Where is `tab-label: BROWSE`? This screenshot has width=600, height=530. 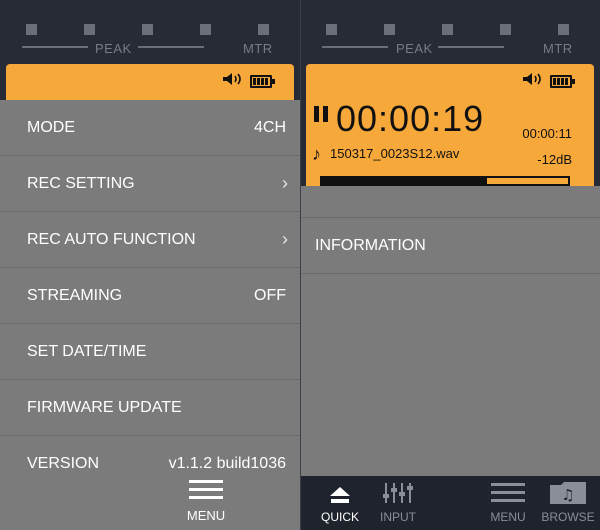 tab-label: BROWSE is located at coordinates (568, 517).